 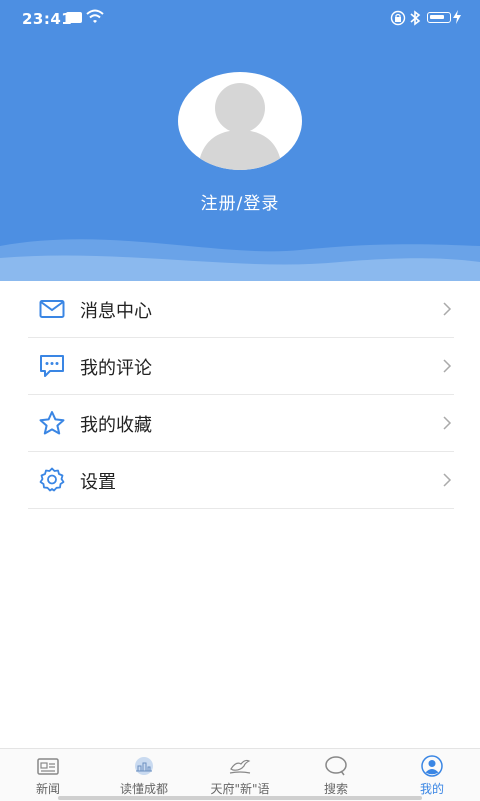 What do you see at coordinates (415, 18) in the screenshot?
I see `bluetooth-icon` at bounding box center [415, 18].